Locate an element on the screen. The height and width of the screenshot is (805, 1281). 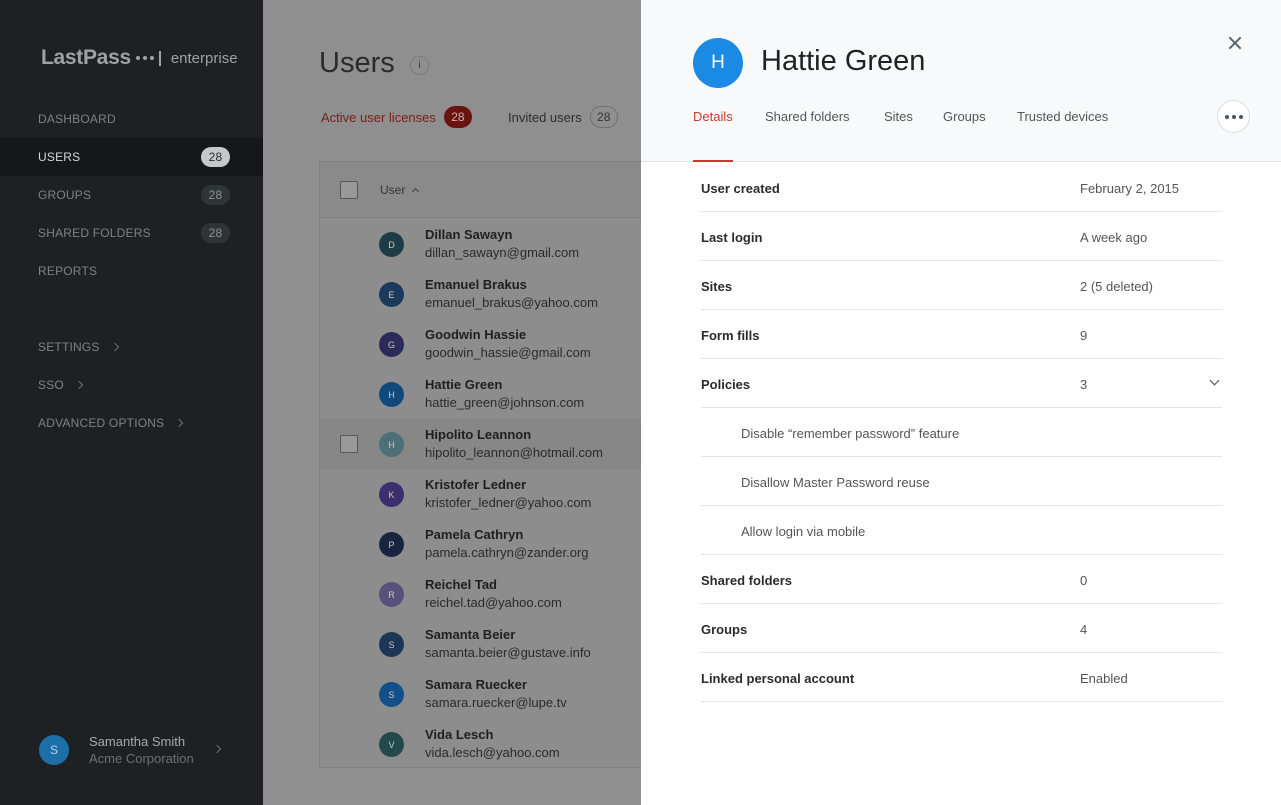
logo-divider is located at coordinates (159, 58).